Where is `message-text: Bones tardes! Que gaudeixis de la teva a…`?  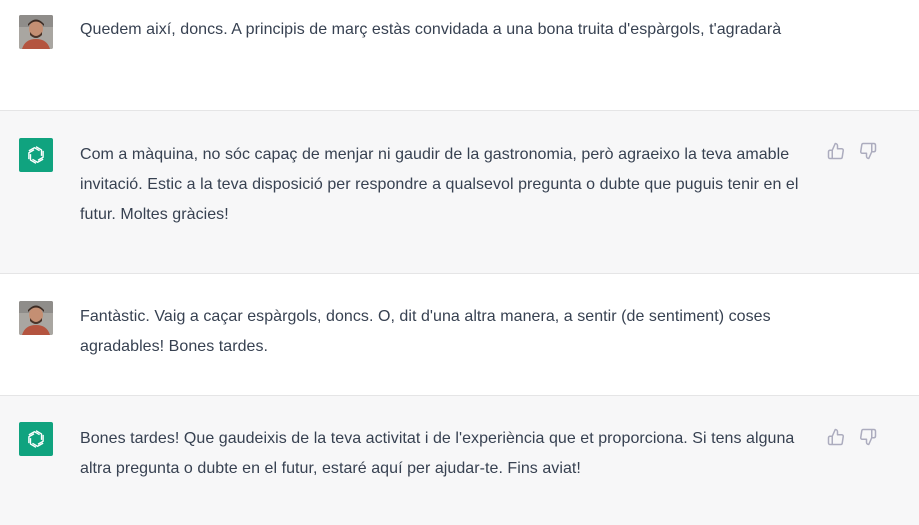 message-text: Bones tardes! Que gaudeixis de la teva a… is located at coordinates (437, 453).